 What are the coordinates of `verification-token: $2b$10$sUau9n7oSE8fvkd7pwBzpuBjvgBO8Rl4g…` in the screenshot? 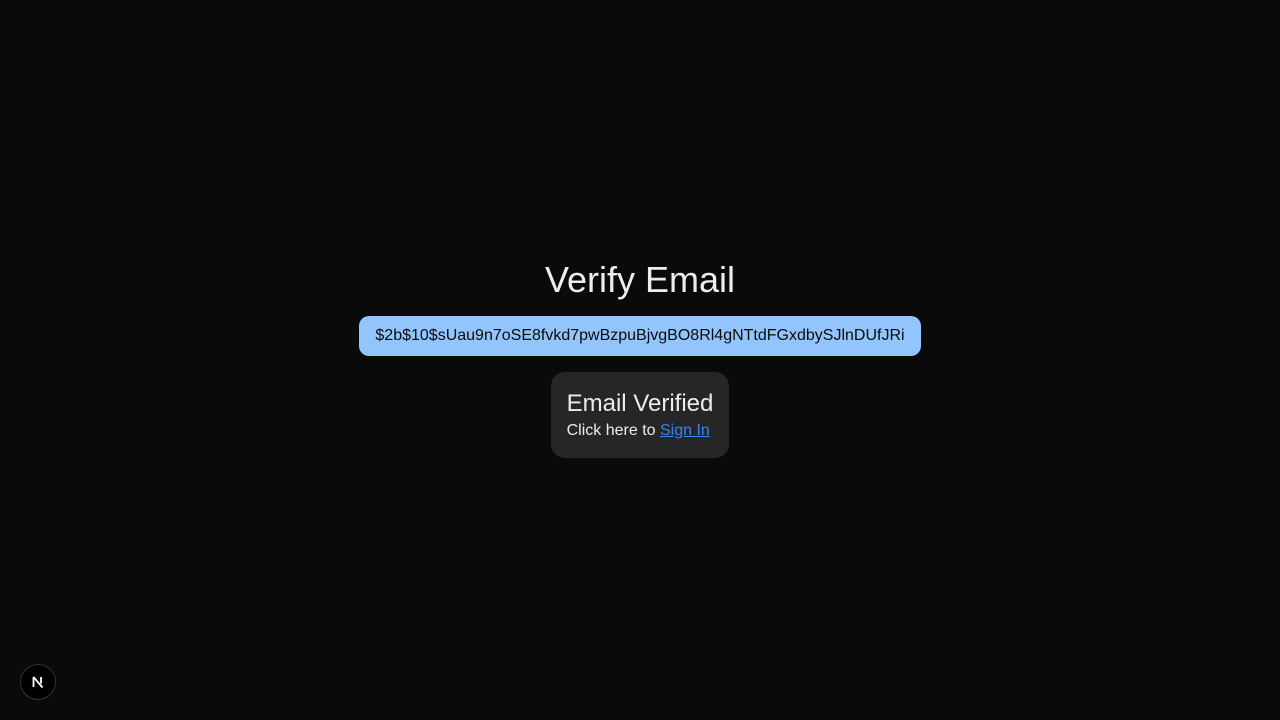 It's located at (640, 336).